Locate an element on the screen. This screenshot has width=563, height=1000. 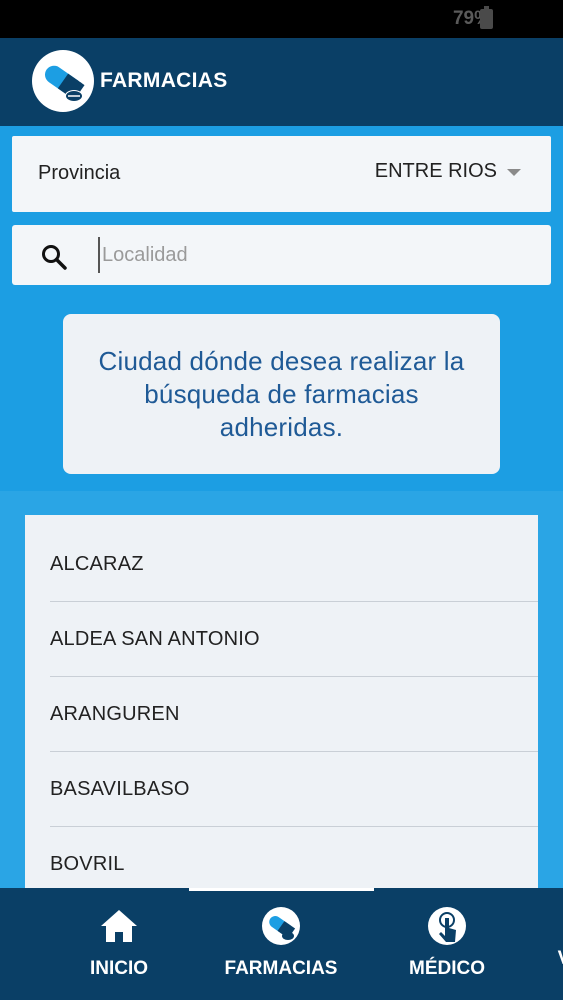
locality-search-input is located at coordinates (313, 255).